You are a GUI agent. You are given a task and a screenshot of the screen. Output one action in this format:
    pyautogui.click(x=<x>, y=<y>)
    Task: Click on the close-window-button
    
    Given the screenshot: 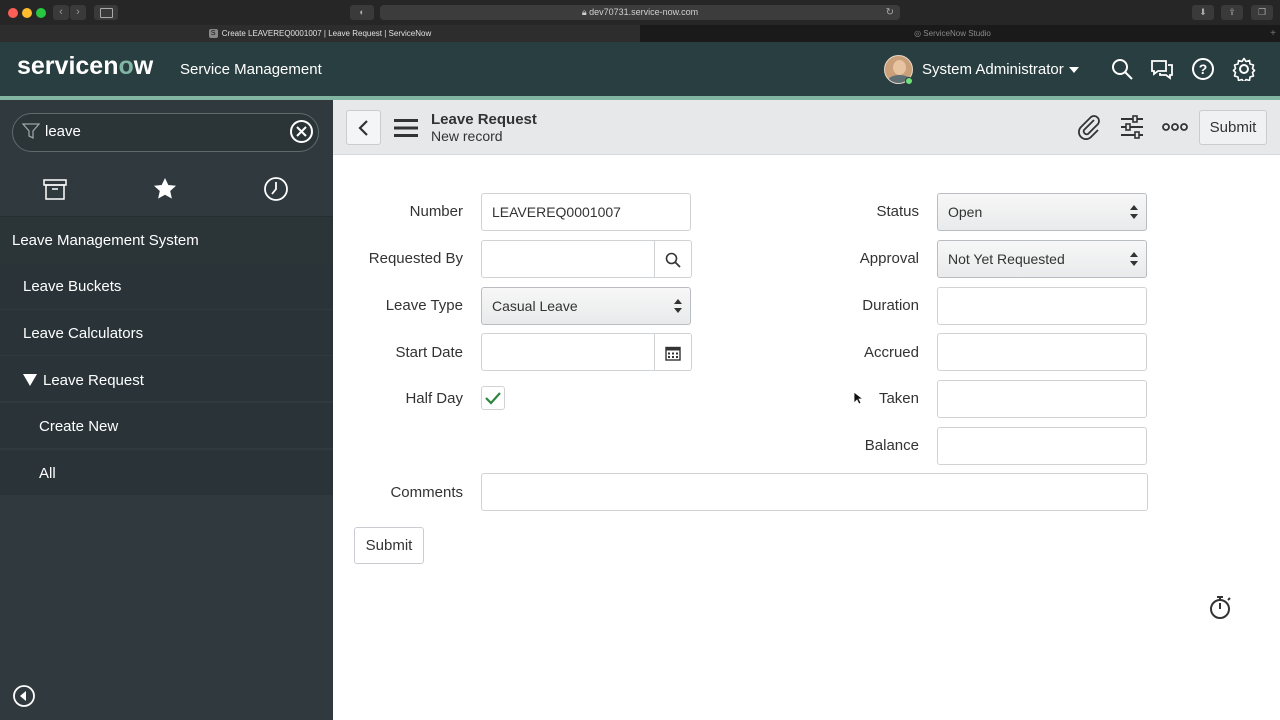 What is the action you would take?
    pyautogui.click(x=13, y=13)
    